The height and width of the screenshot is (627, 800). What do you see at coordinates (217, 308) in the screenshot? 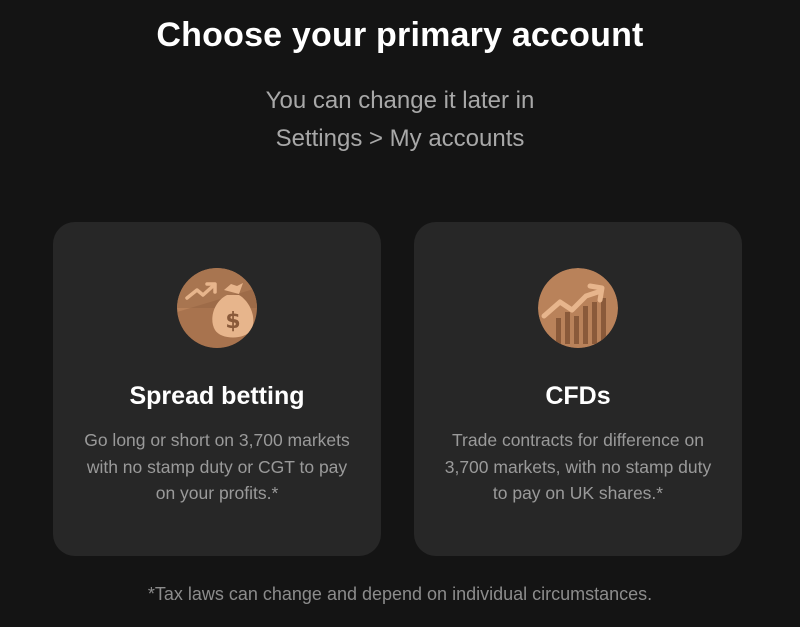
I see `money-bag-trend-icon: $` at bounding box center [217, 308].